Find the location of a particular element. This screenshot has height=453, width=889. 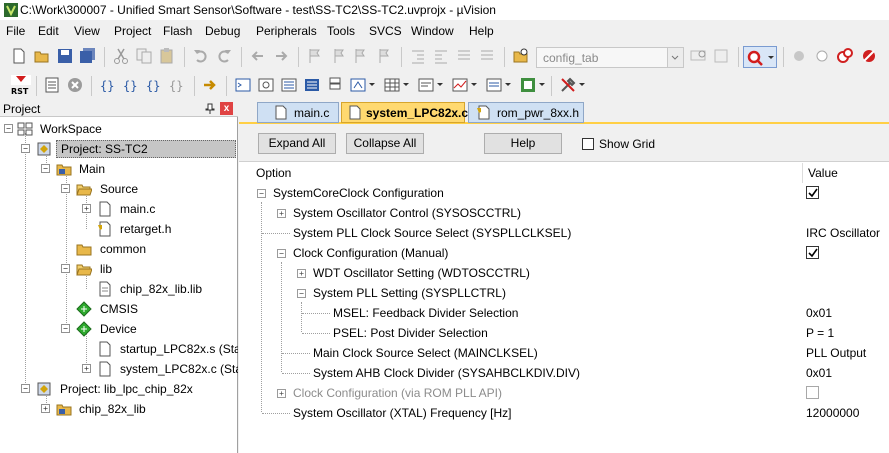

undo-icon is located at coordinates (201, 56).